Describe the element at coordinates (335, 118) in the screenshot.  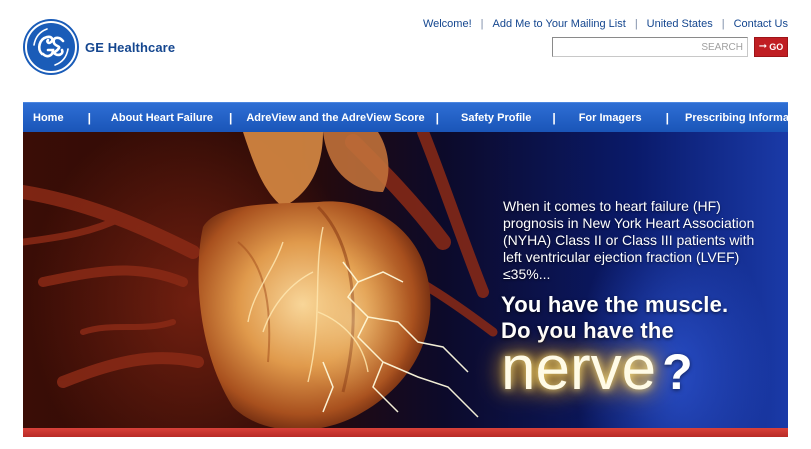
I see `nav-adreview-score: AdreView and the AdreView Score` at that location.